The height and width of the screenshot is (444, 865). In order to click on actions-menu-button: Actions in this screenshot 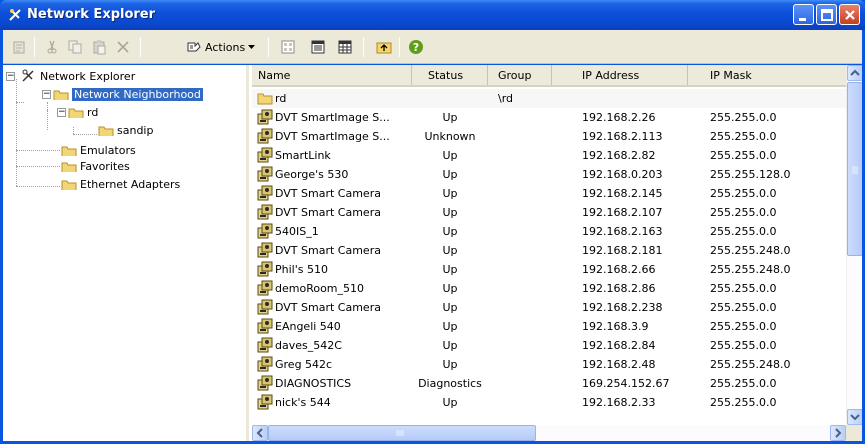, I will do `click(221, 47)`.